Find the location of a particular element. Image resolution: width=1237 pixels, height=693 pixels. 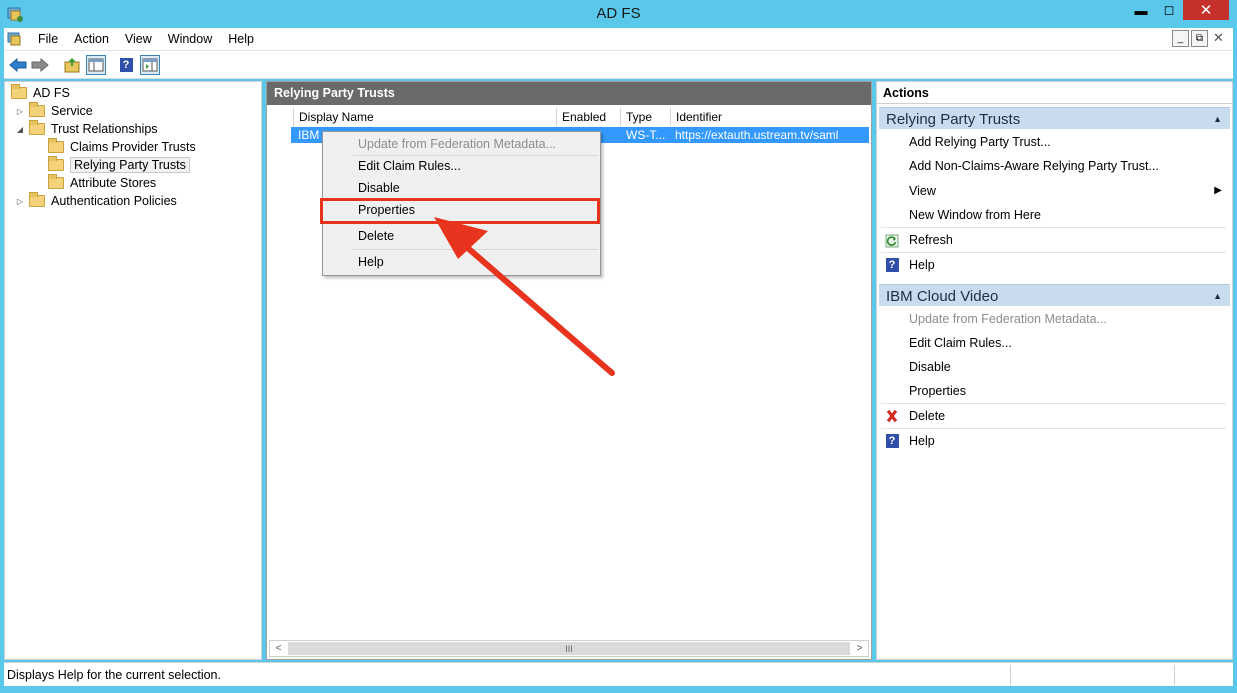

tree-item-service: ▷ Service is located at coordinates (54, 111).